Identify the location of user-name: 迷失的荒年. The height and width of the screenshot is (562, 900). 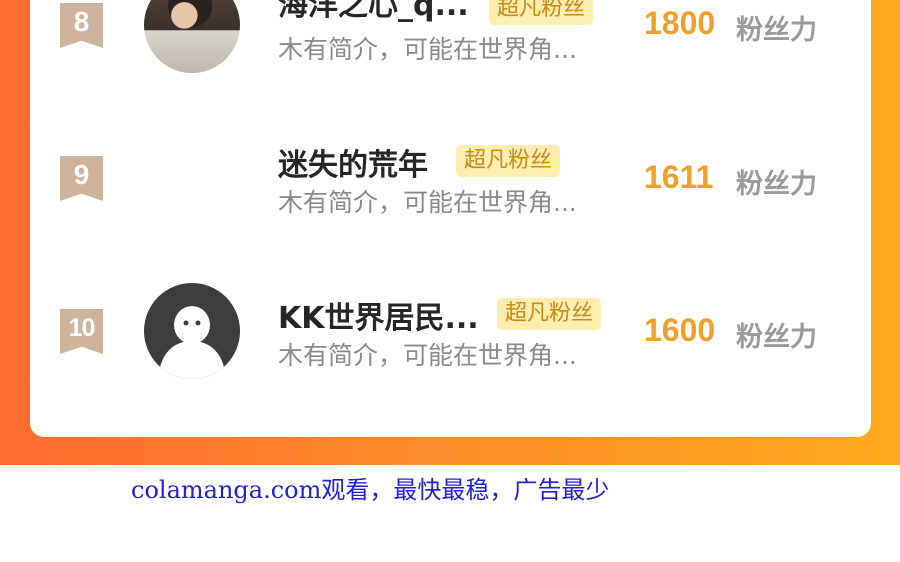
(353, 162).